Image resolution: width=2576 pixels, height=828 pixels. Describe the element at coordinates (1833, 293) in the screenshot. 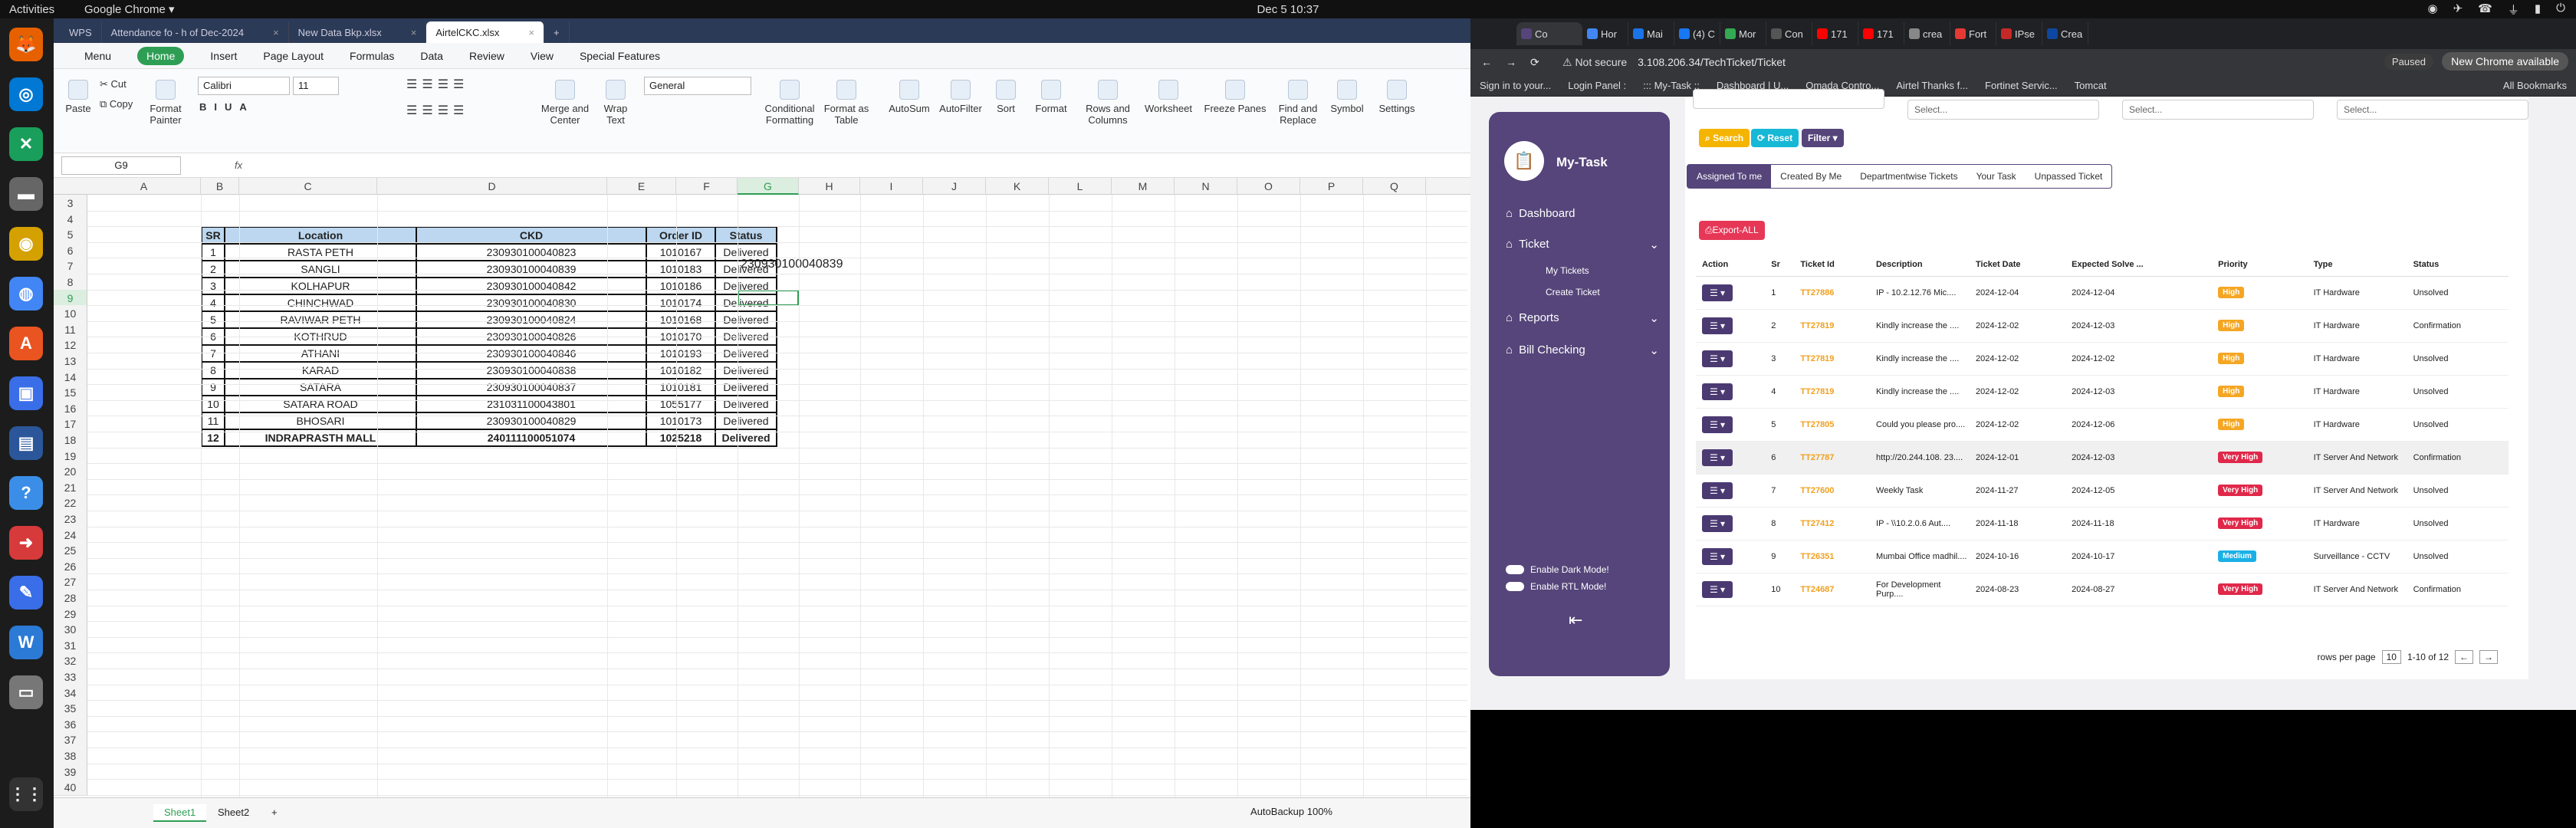

I see `ticket-id-link: TT27886` at that location.